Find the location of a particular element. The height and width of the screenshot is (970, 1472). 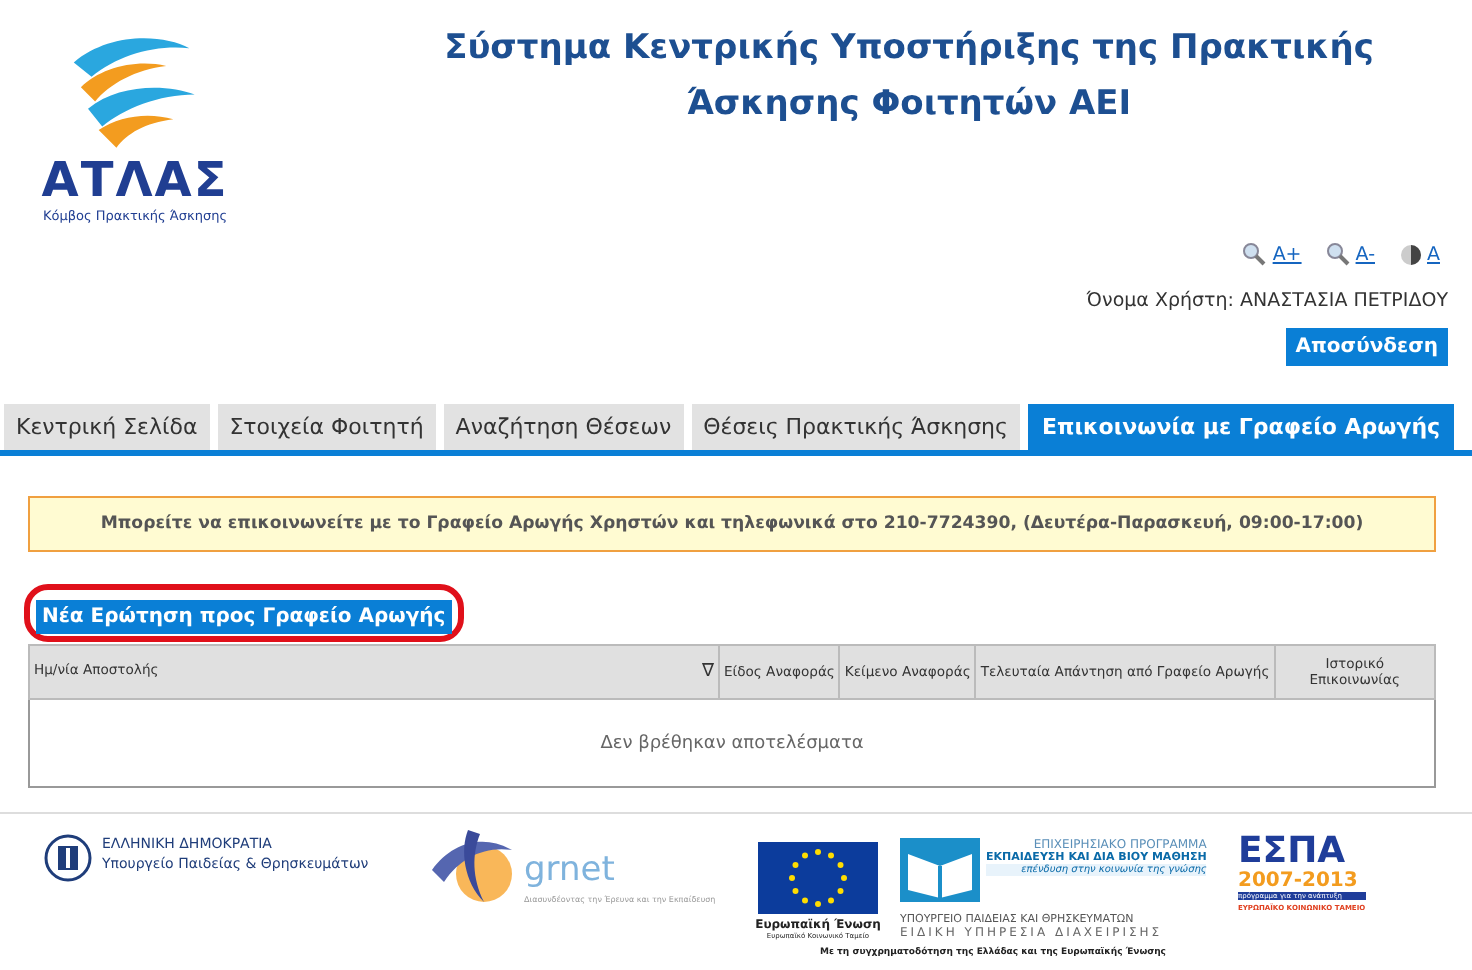

nav-tab: Θέσεις Πρακτικής Άσκησης is located at coordinates (855, 427).